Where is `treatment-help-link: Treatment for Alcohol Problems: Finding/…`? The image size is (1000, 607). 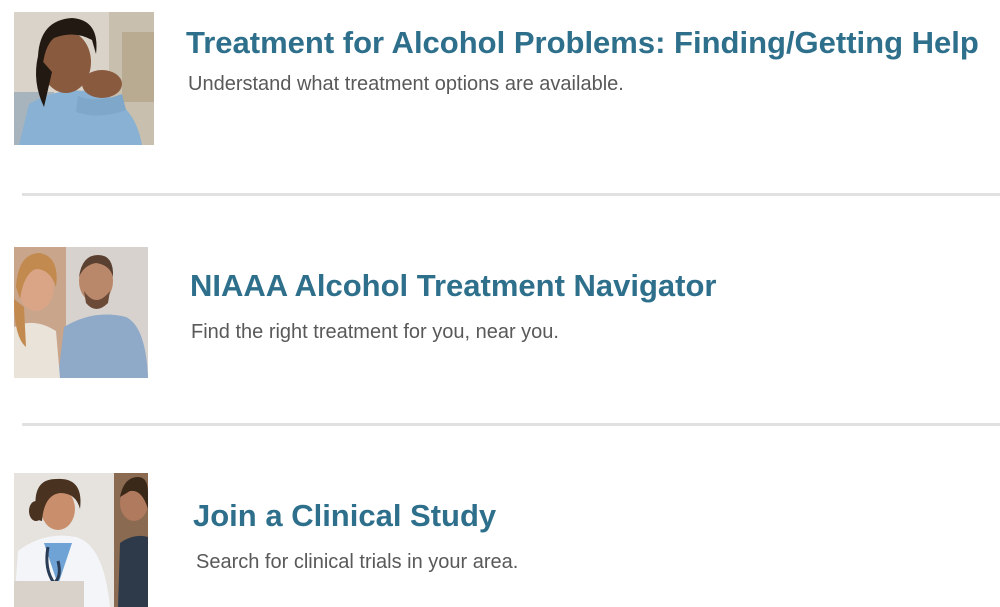
treatment-help-link: Treatment for Alcohol Problems: Finding/… is located at coordinates (582, 43).